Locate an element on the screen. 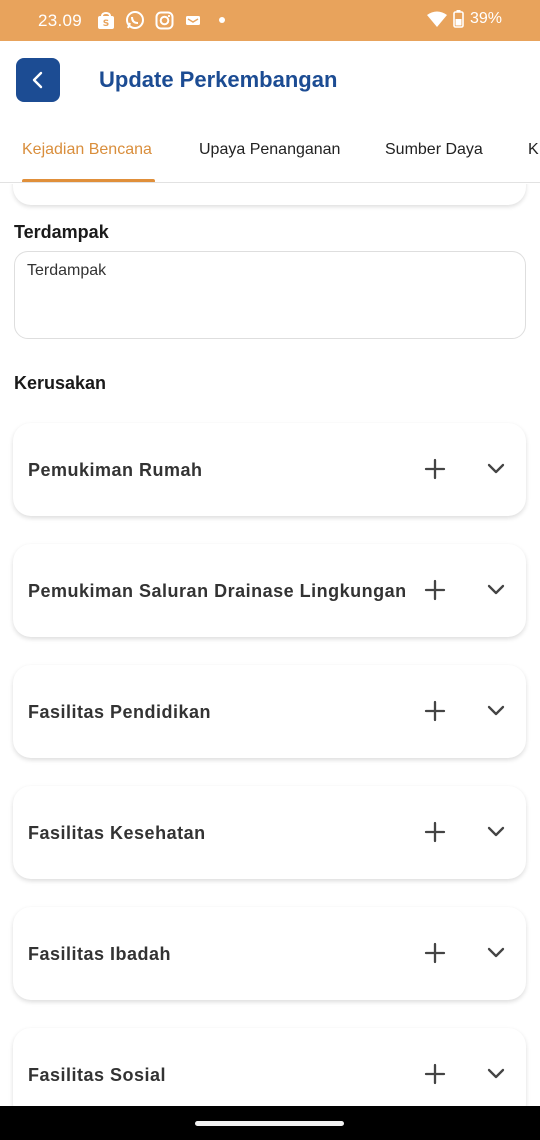 The image size is (540, 1140). chevron-left-icon is located at coordinates (37, 80).